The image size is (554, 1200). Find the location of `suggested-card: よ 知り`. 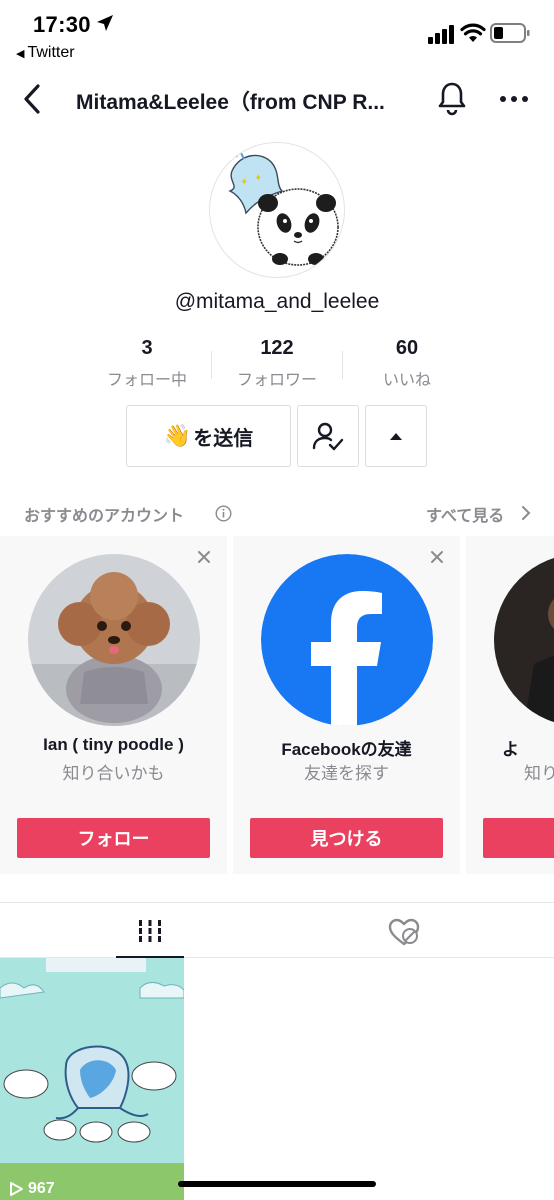

suggested-card: よ 知り is located at coordinates (510, 705).